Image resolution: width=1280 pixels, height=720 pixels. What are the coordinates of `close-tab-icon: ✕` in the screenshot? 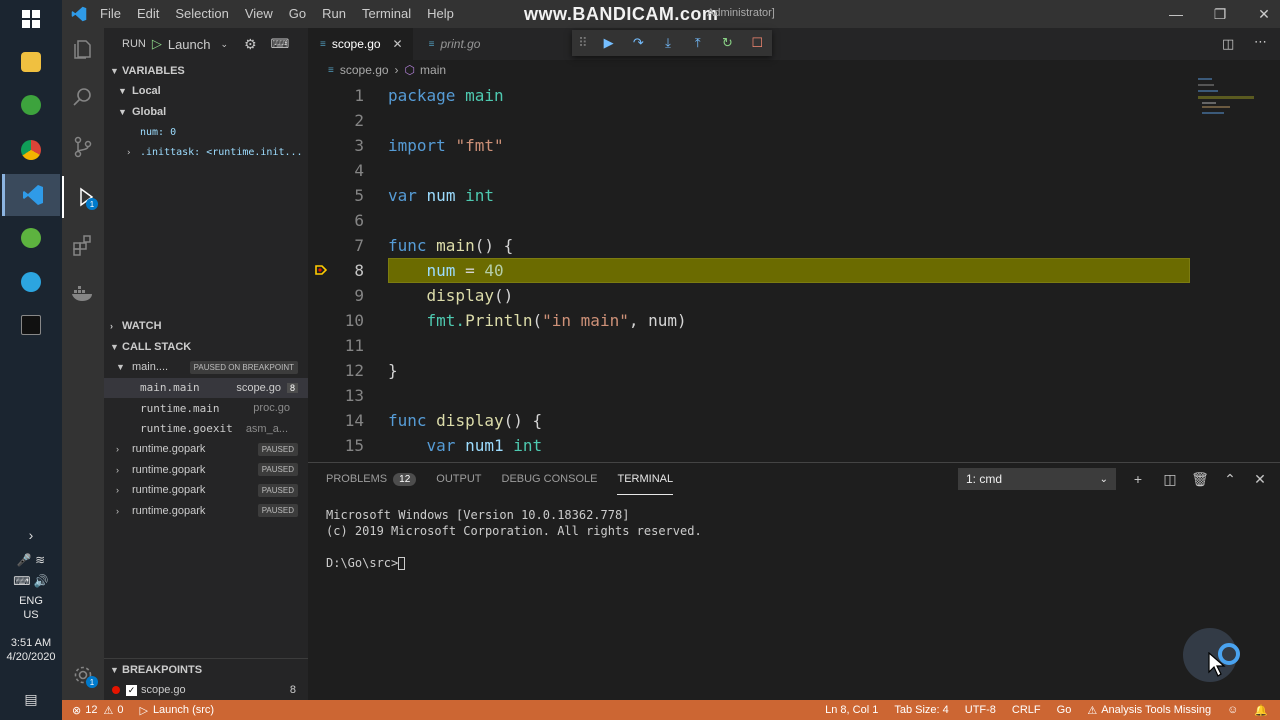 It's located at (398, 44).